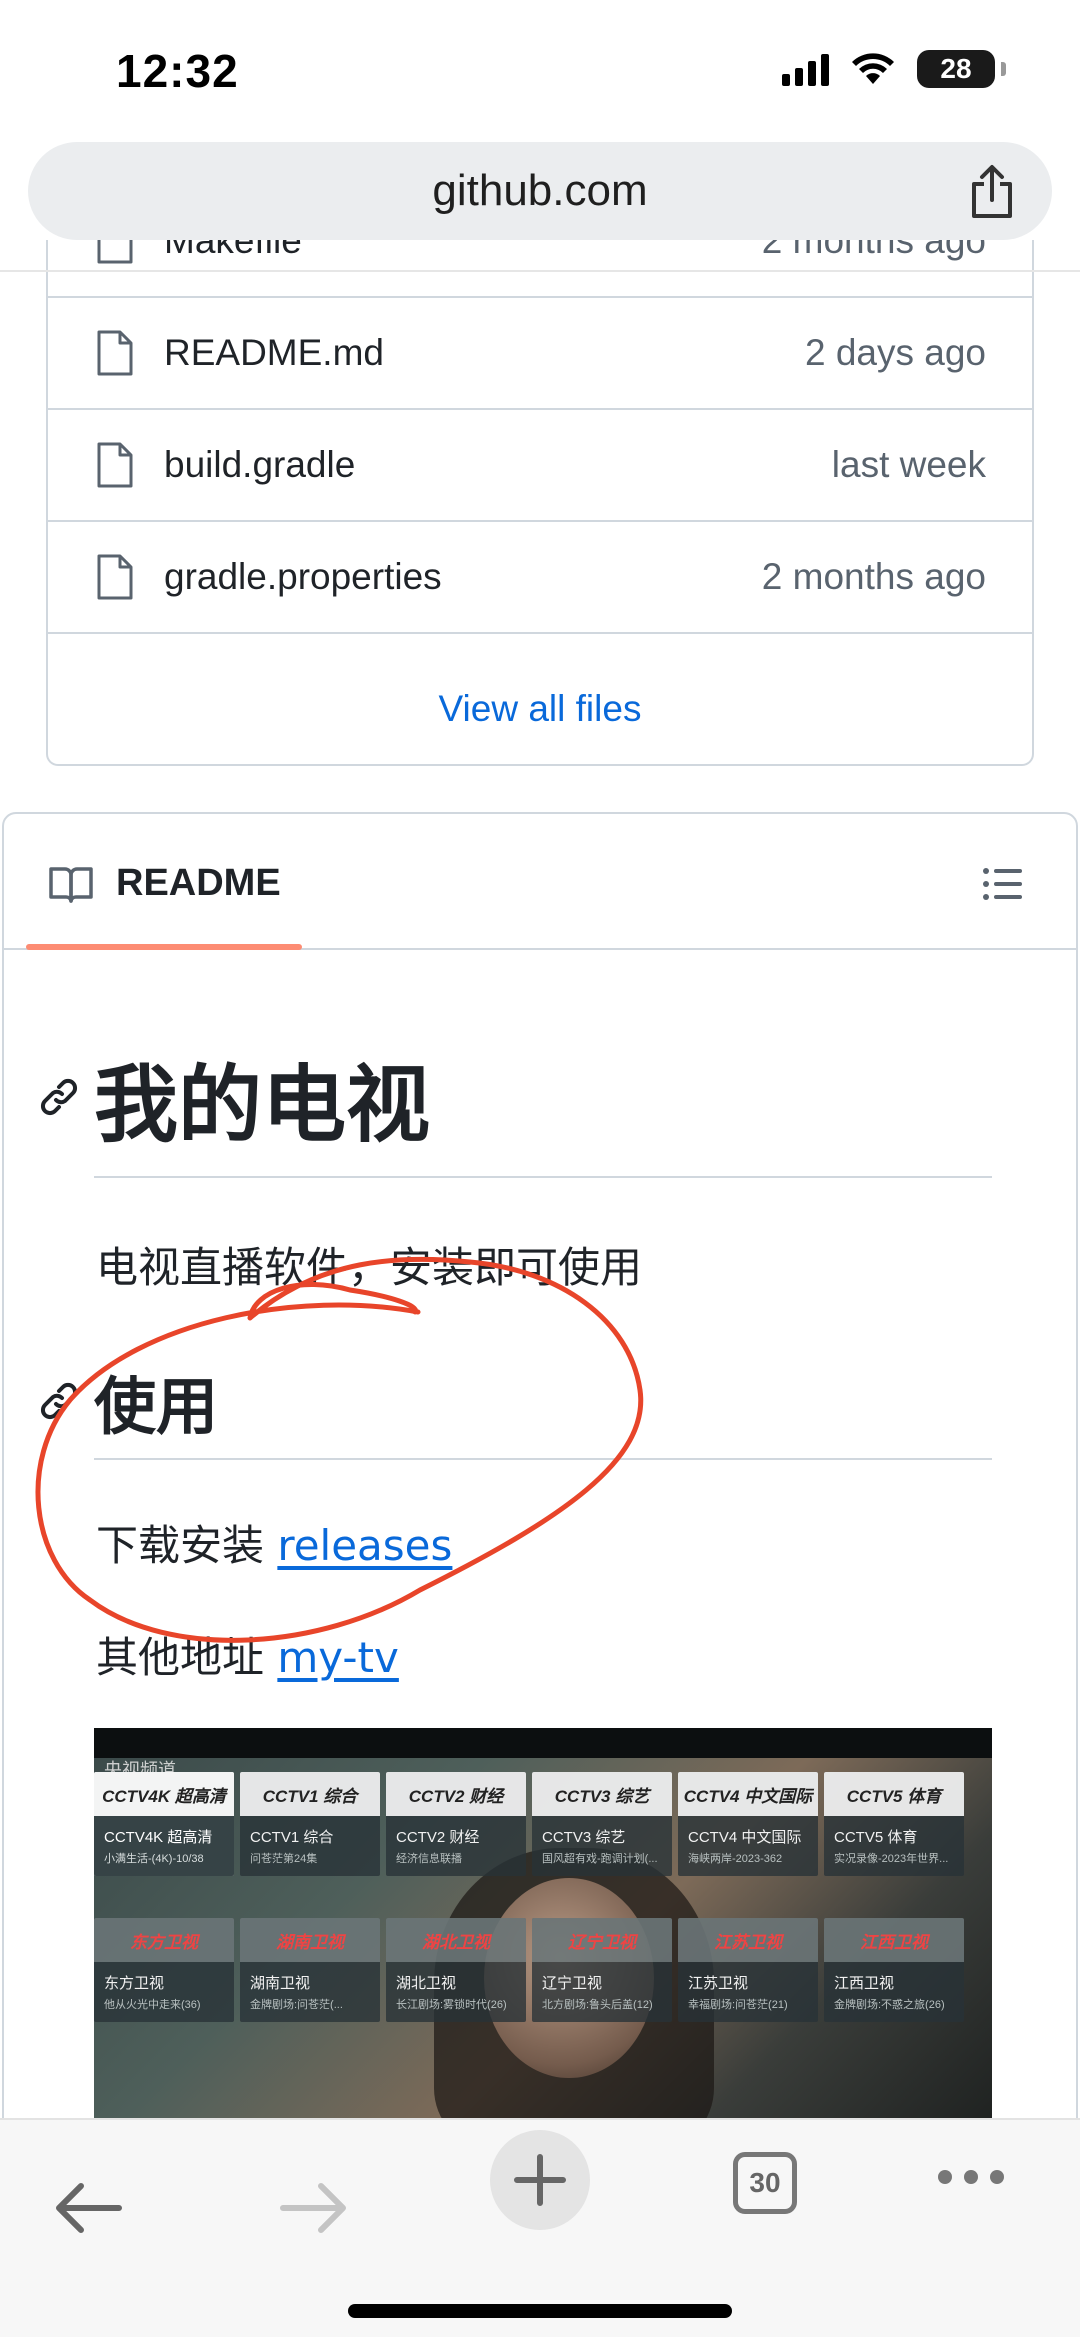 This screenshot has width=1080, height=2337. I want to click on readme-heading-2: 使用, so click(156, 1406).